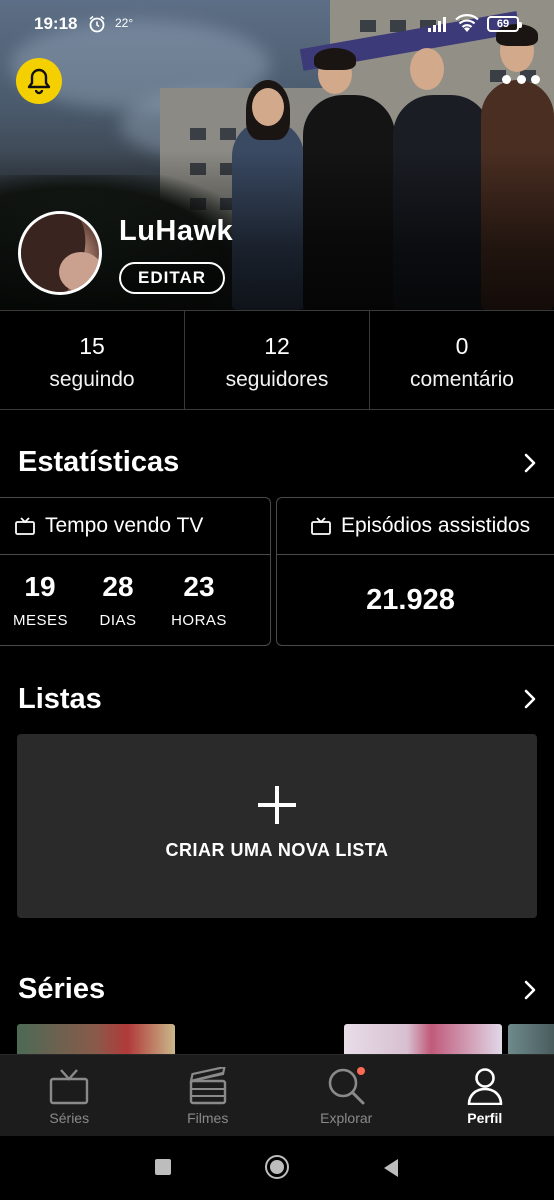 This screenshot has height=1200, width=554. What do you see at coordinates (97, 24) in the screenshot?
I see `alarm-icon` at bounding box center [97, 24].